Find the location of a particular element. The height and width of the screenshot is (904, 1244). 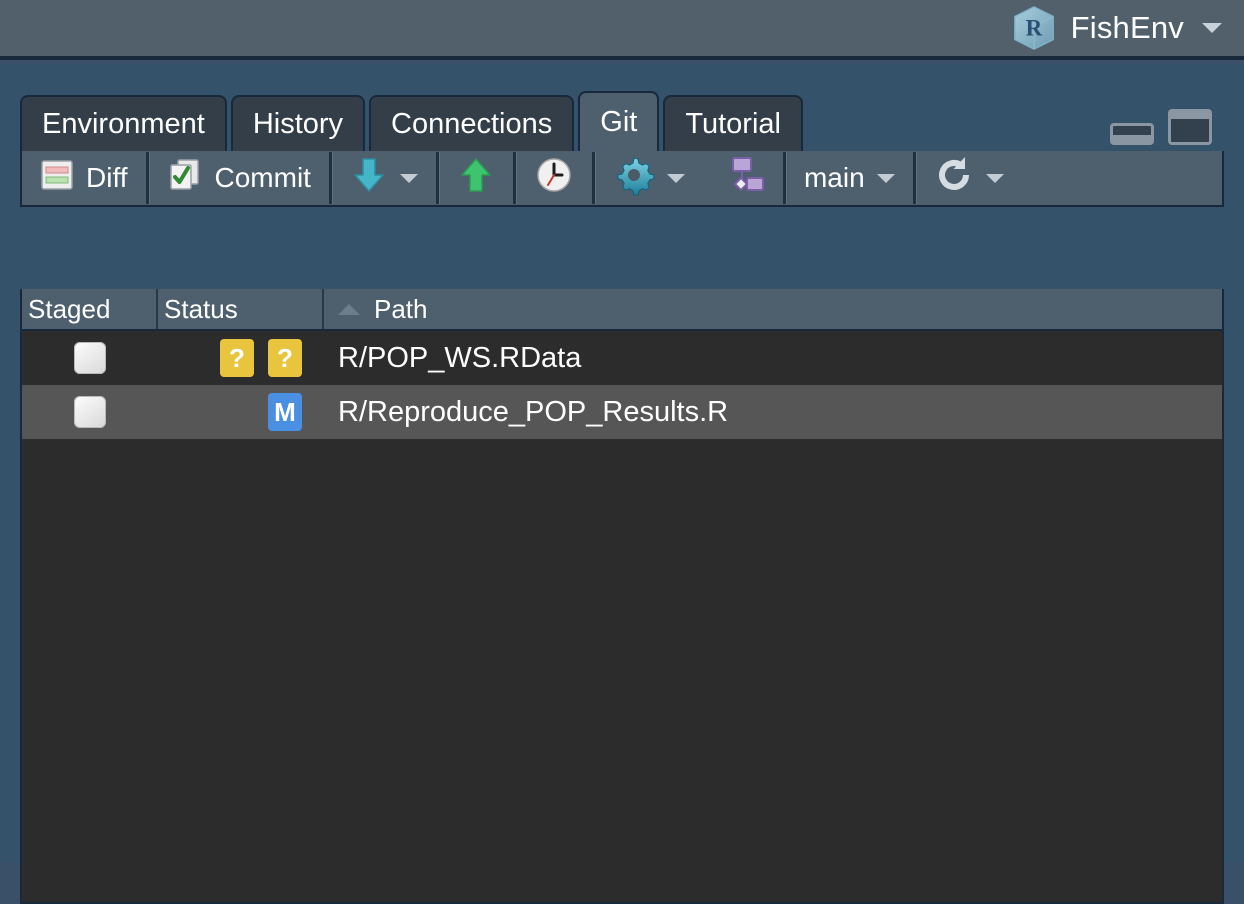

tab-tutorial: Tutorial is located at coordinates (733, 123).